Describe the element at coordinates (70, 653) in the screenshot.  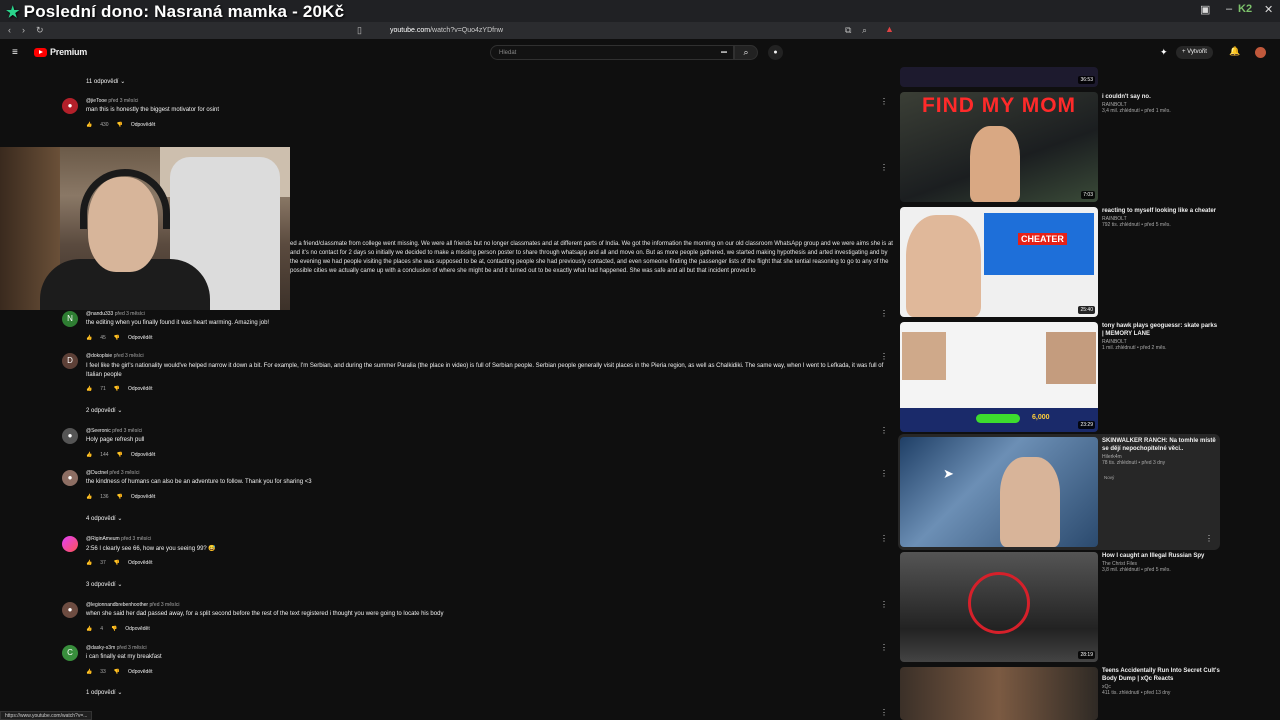
I see `avatar: C` at that location.